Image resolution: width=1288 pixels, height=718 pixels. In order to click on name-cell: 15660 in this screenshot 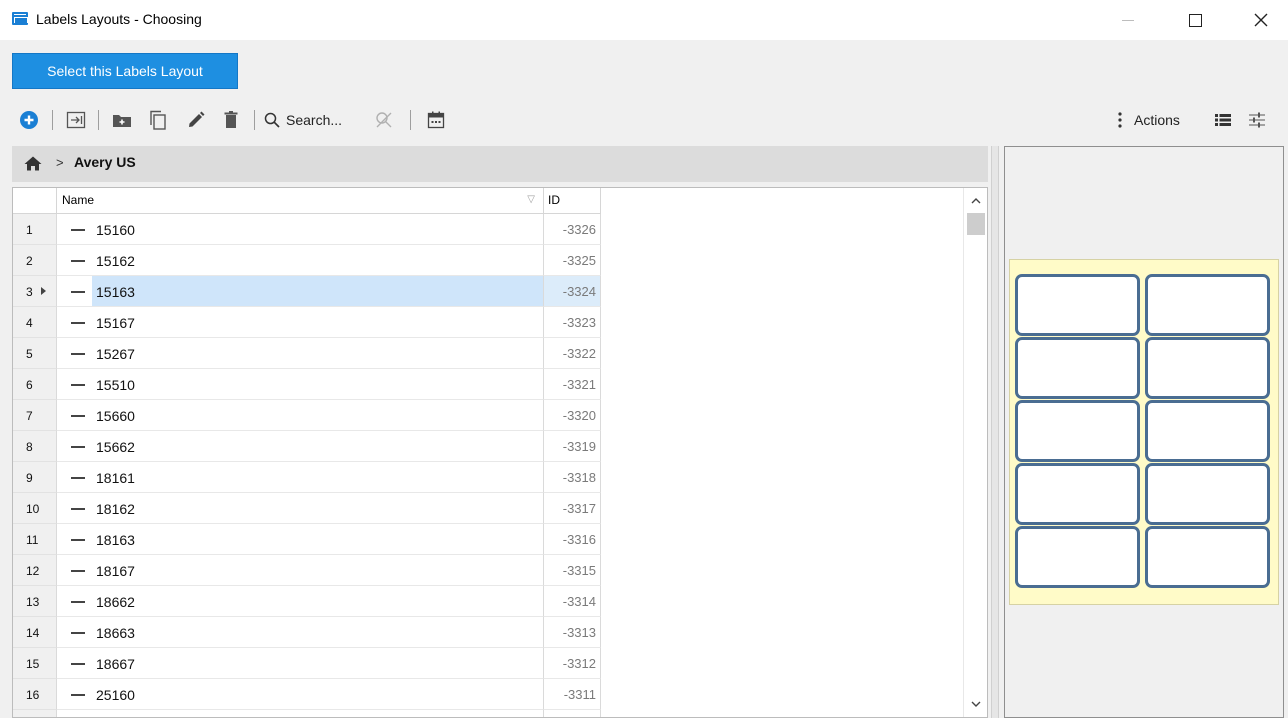, I will do `click(300, 415)`.